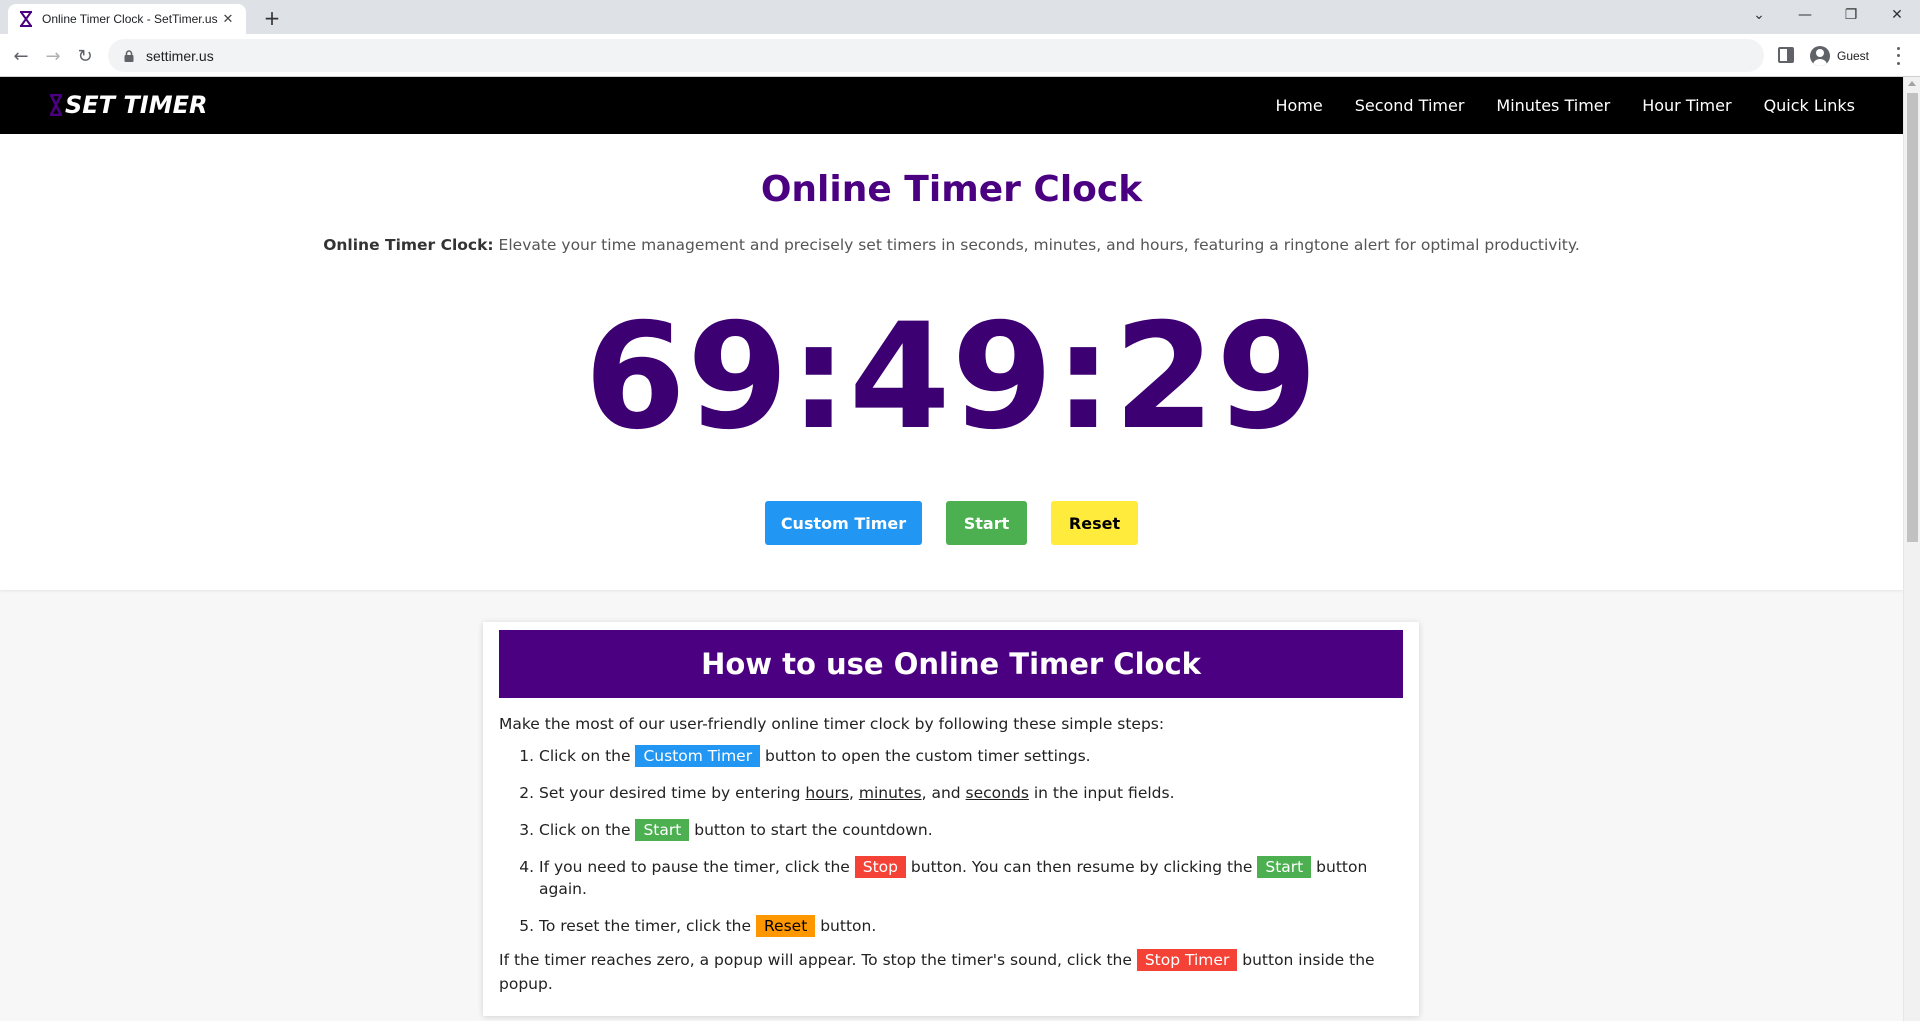  Describe the element at coordinates (180, 56) in the screenshot. I see `url-text: settimer.us` at that location.